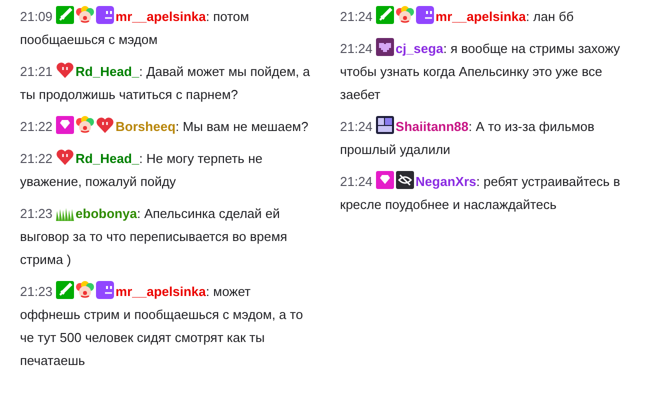 The width and height of the screenshot is (655, 405). What do you see at coordinates (486, 193) in the screenshot?
I see `chat-message: 21:24 NeganXrs: ребят устраивайтесь в кресле поудобнее и наслаждайтесь` at bounding box center [486, 193].